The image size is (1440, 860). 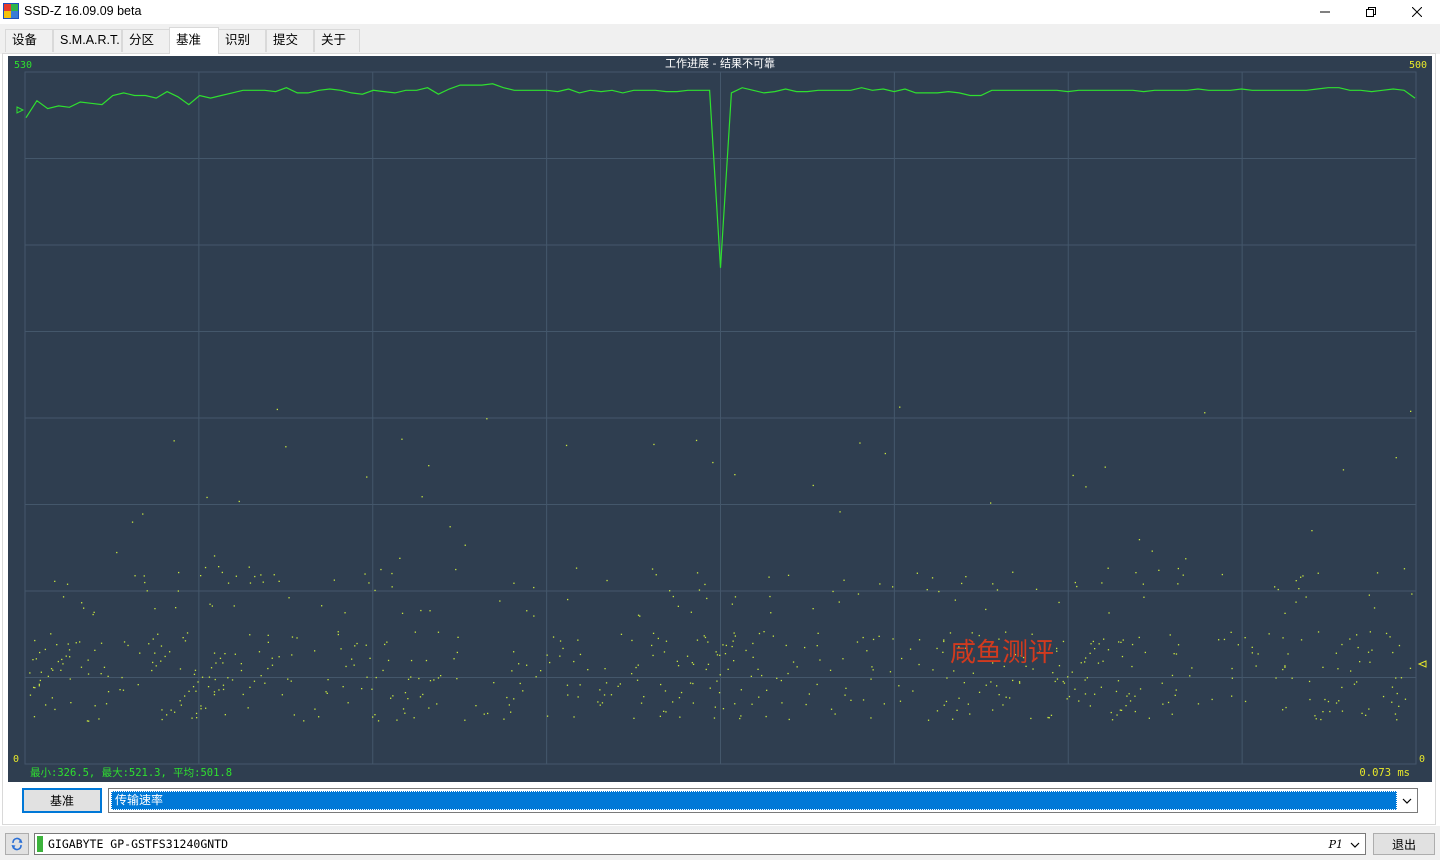 I want to click on drive-status-indicator, so click(x=40, y=844).